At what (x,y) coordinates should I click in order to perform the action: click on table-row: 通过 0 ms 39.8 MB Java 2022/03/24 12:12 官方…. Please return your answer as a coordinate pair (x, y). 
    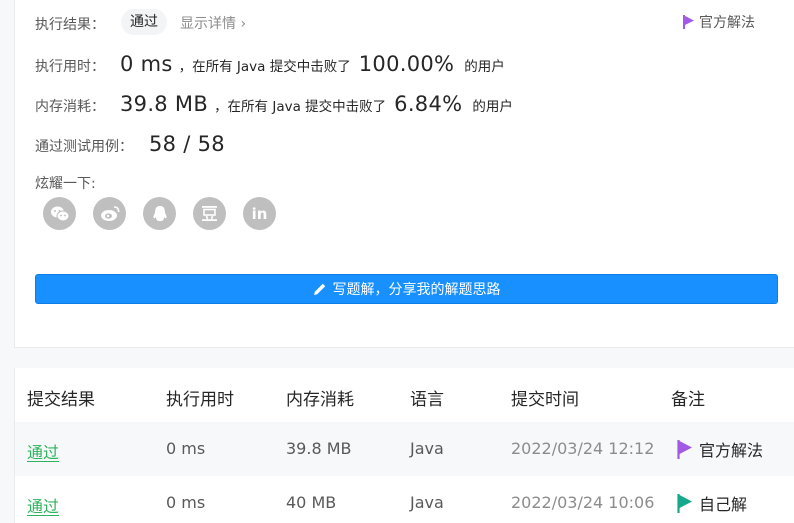
    Looking at the image, I should click on (404, 449).